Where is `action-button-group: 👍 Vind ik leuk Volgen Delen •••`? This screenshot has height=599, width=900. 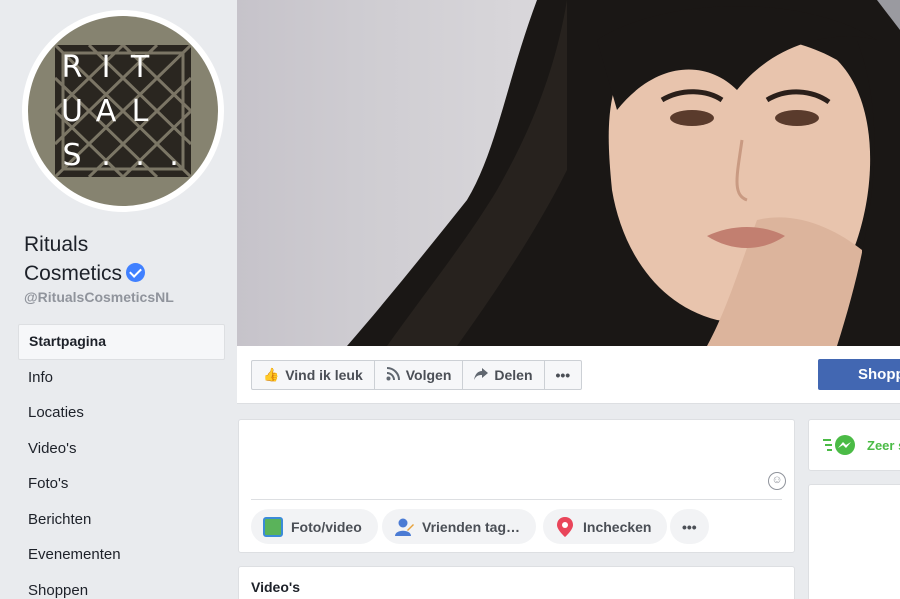 action-button-group: 👍 Vind ik leuk Volgen Delen ••• is located at coordinates (417, 375).